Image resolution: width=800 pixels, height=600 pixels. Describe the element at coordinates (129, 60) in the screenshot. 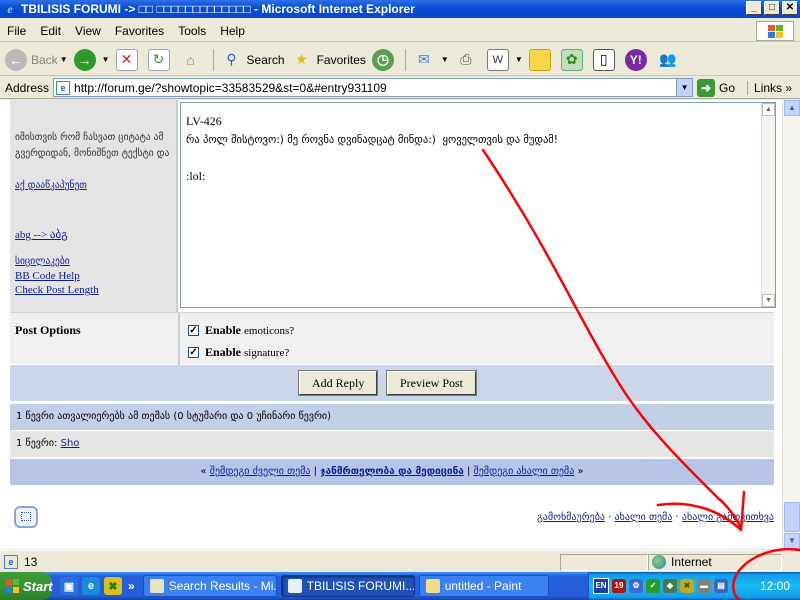

I see `stop-button: ✕` at that location.